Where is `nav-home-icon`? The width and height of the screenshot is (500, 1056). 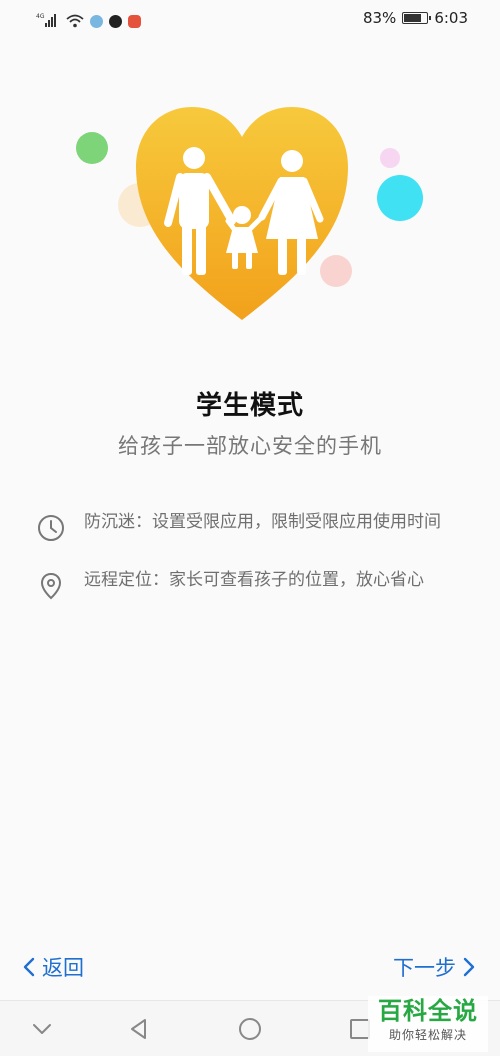 nav-home-icon is located at coordinates (250, 1029).